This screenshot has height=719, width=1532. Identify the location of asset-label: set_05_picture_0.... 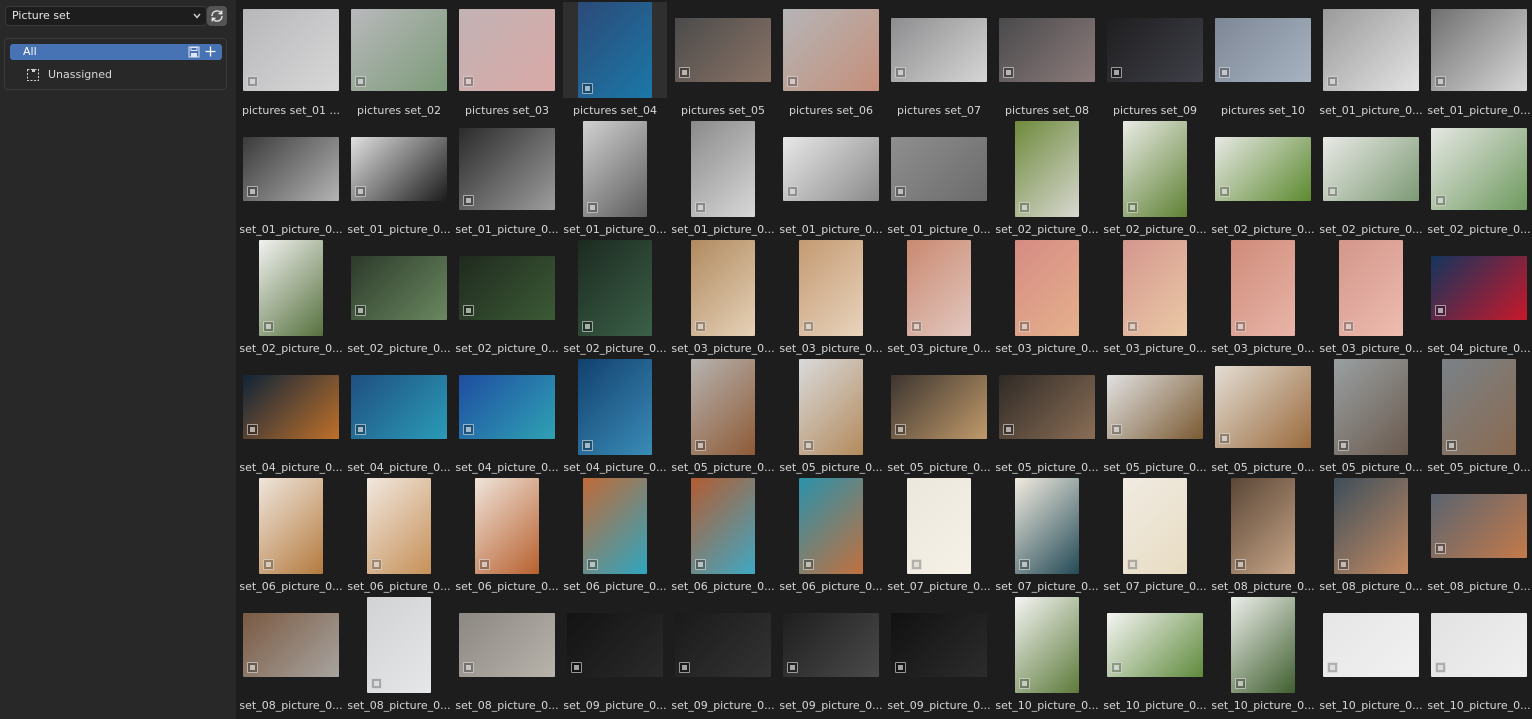
(723, 467).